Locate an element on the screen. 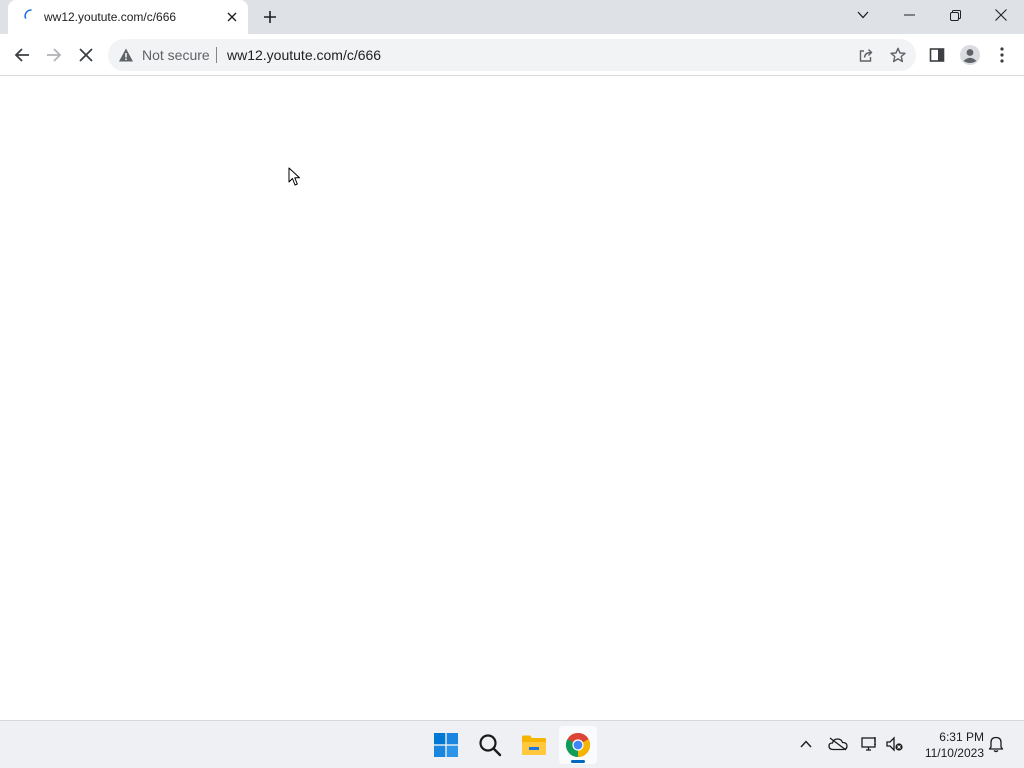 Image resolution: width=1024 pixels, height=768 pixels. new-tab-button is located at coordinates (270, 17).